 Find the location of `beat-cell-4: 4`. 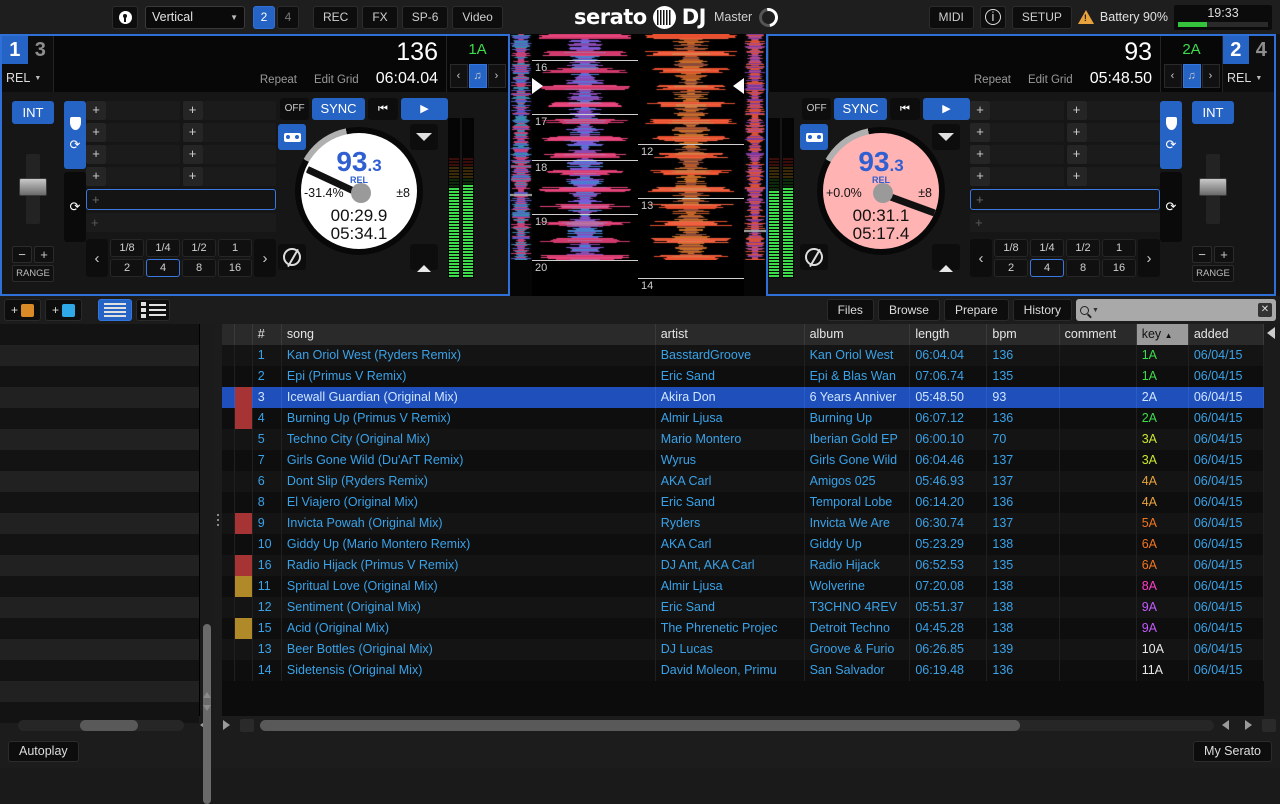

beat-cell-4: 4 is located at coordinates (1047, 268).